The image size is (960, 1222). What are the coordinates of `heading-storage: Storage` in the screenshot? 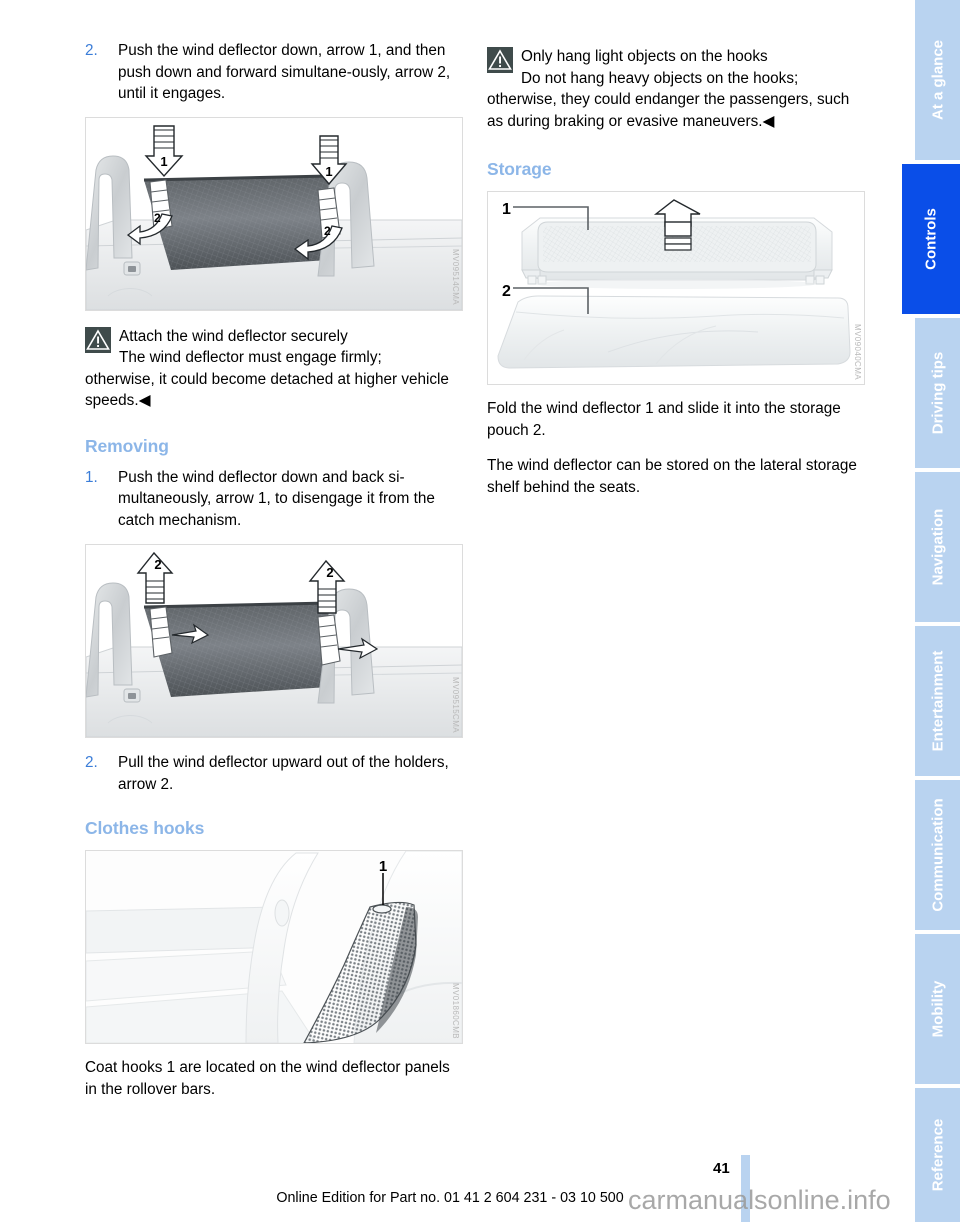 It's located at (519, 169).